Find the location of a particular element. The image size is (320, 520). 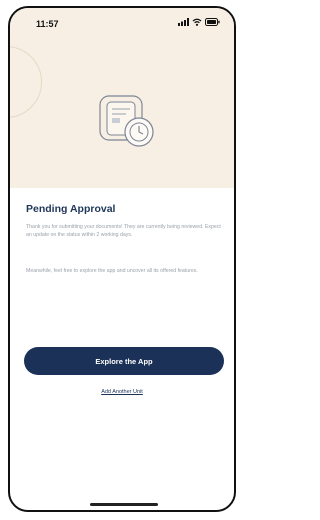

status-icons is located at coordinates (199, 22).